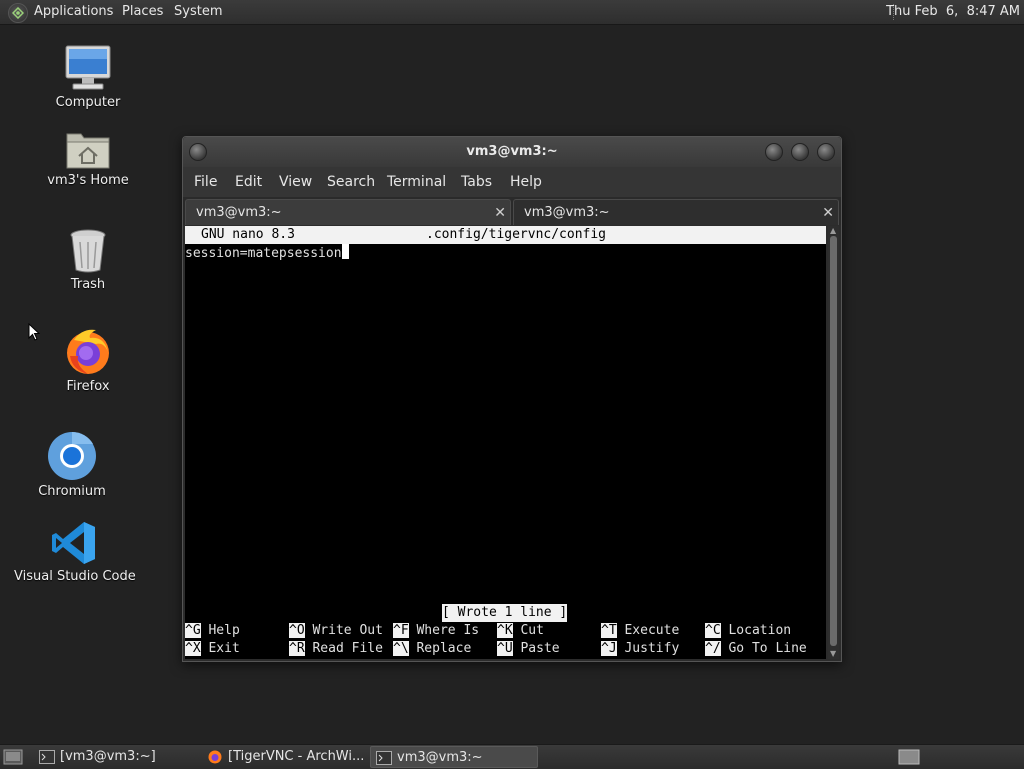 The height and width of the screenshot is (769, 1024). I want to click on desktop-icon-vscode: Visual Studio Code, so click(75, 552).